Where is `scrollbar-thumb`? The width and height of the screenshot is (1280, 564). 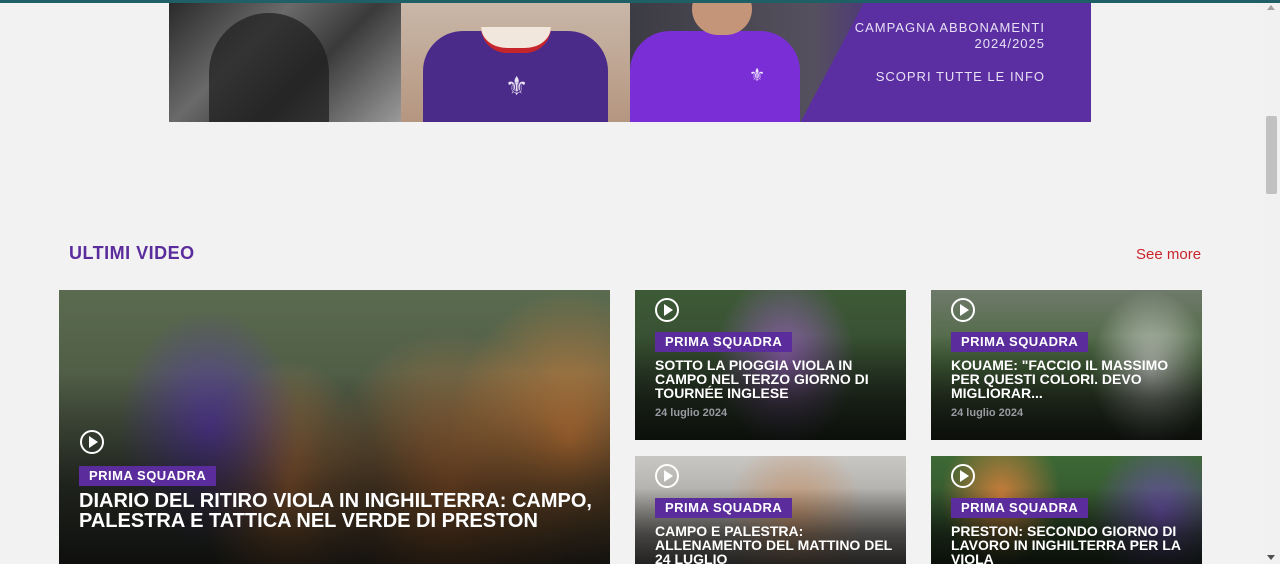
scrollbar-thumb is located at coordinates (1271, 155).